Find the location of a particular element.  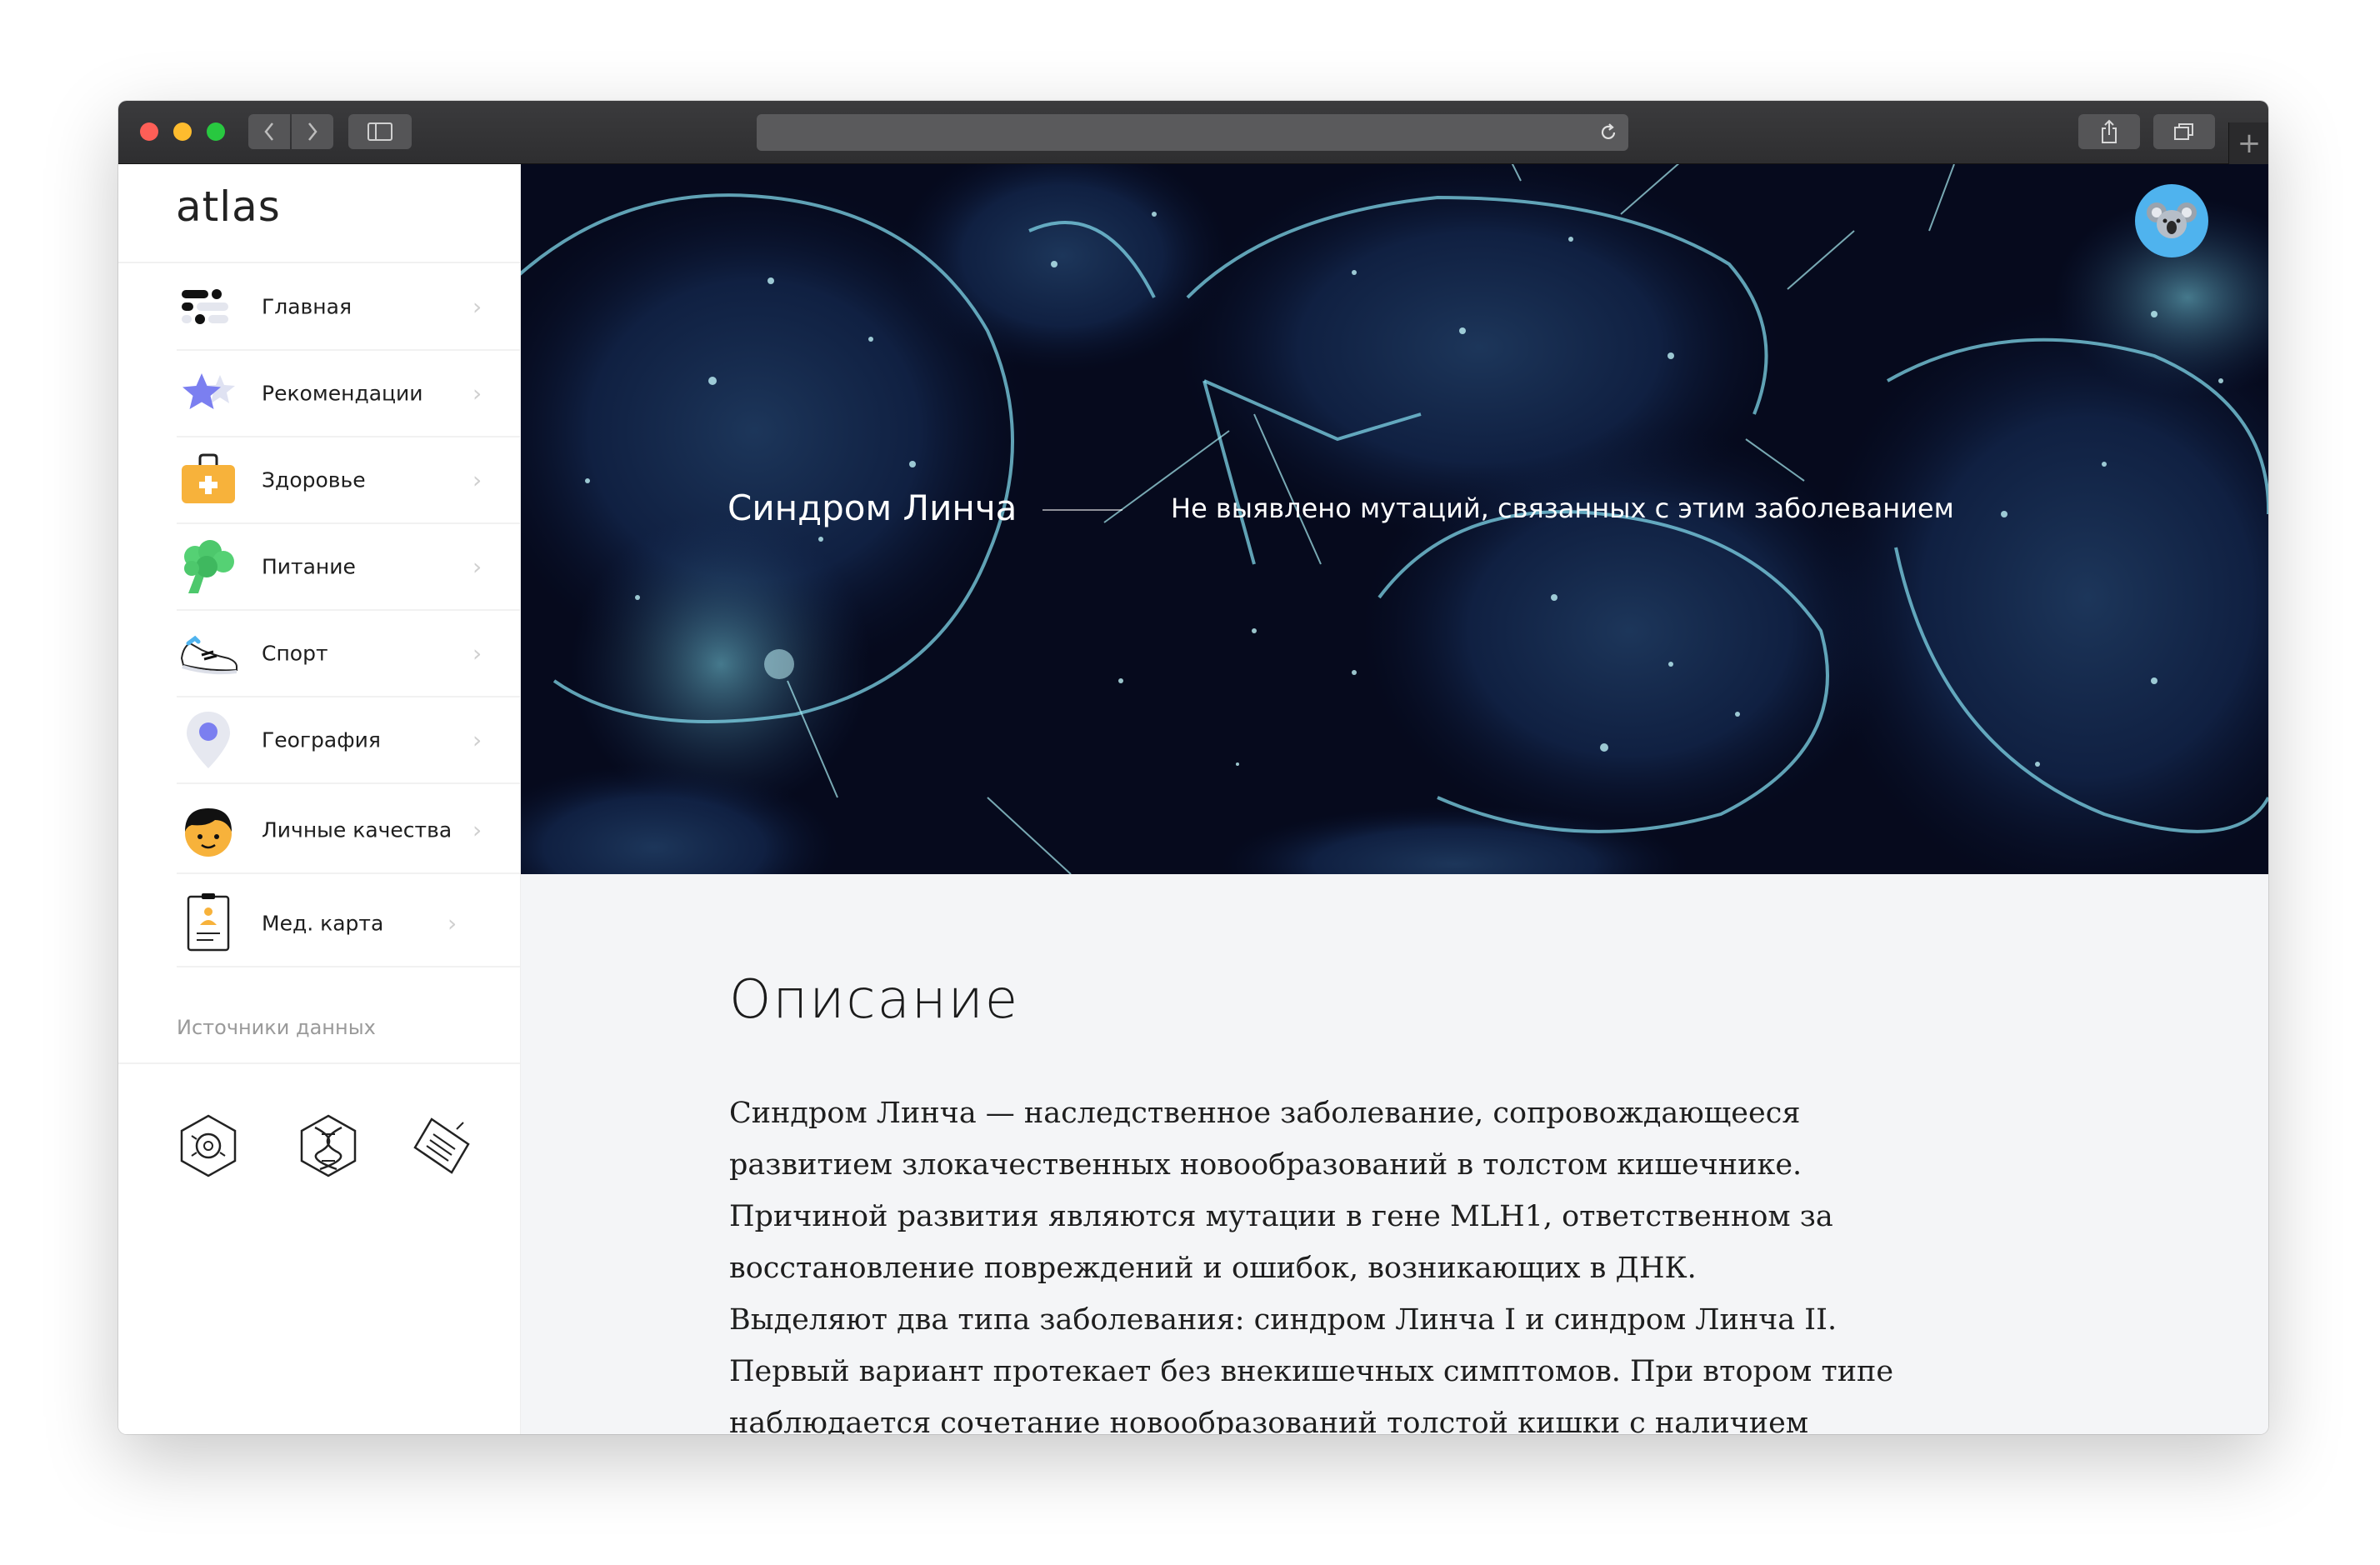

sidebar-item-personality: Личные качества › is located at coordinates (348, 831).